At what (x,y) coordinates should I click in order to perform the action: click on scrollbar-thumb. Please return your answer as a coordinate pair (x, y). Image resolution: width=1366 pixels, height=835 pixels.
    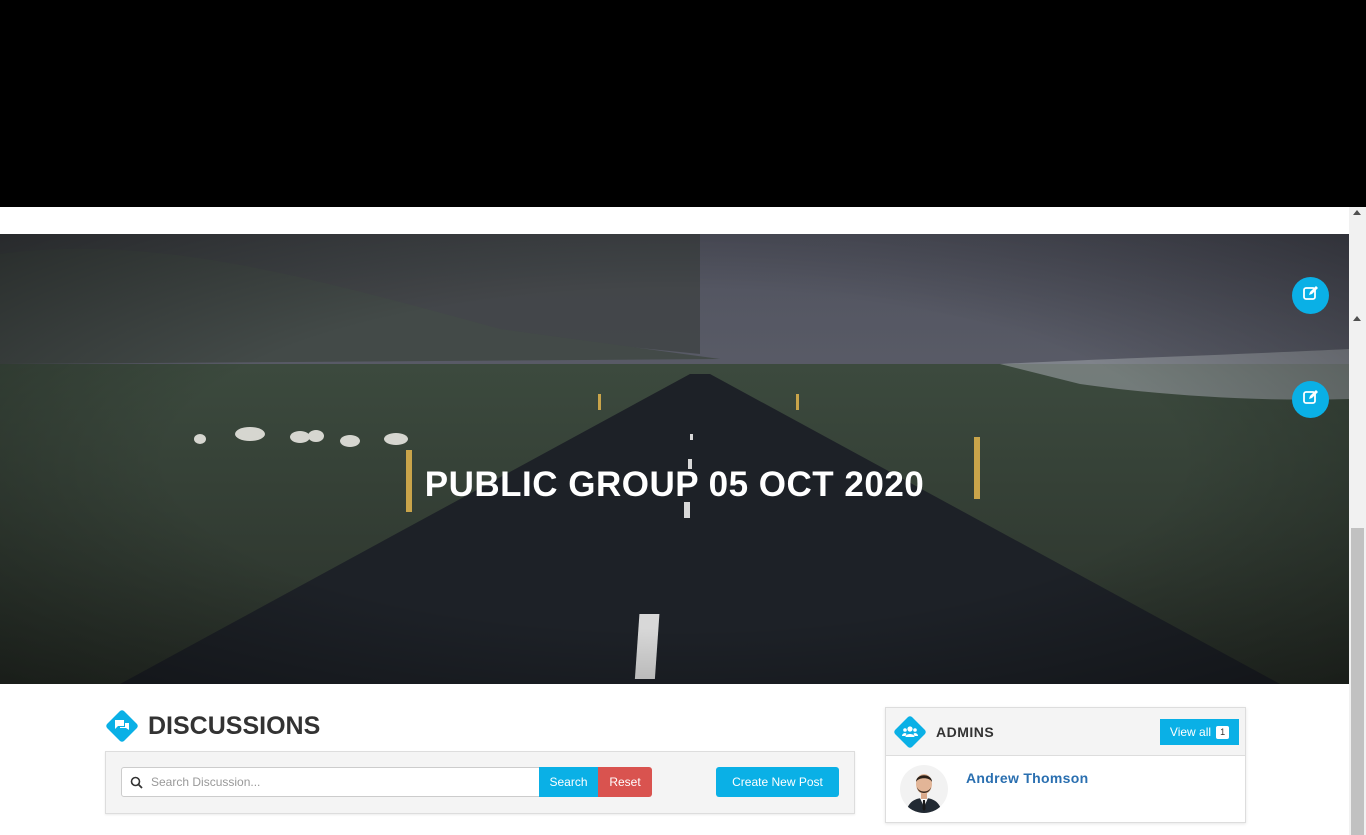
    Looking at the image, I should click on (1357, 681).